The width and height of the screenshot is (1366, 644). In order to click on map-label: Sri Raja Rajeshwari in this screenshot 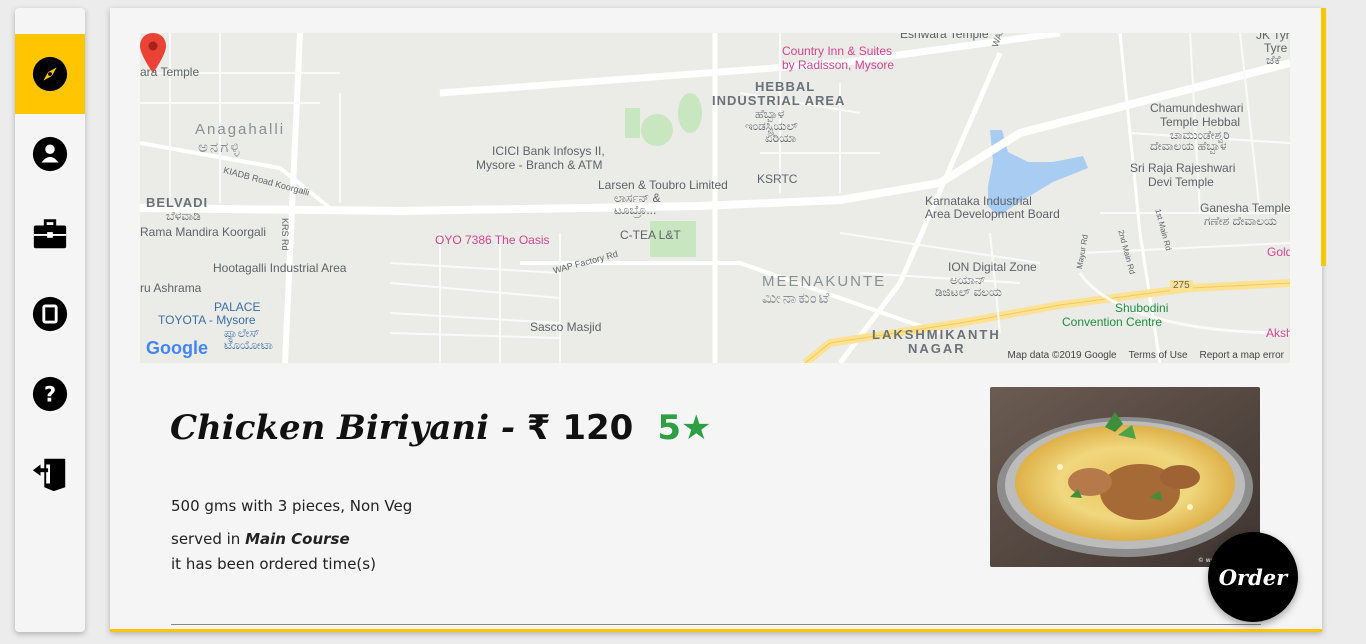, I will do `click(1183, 168)`.